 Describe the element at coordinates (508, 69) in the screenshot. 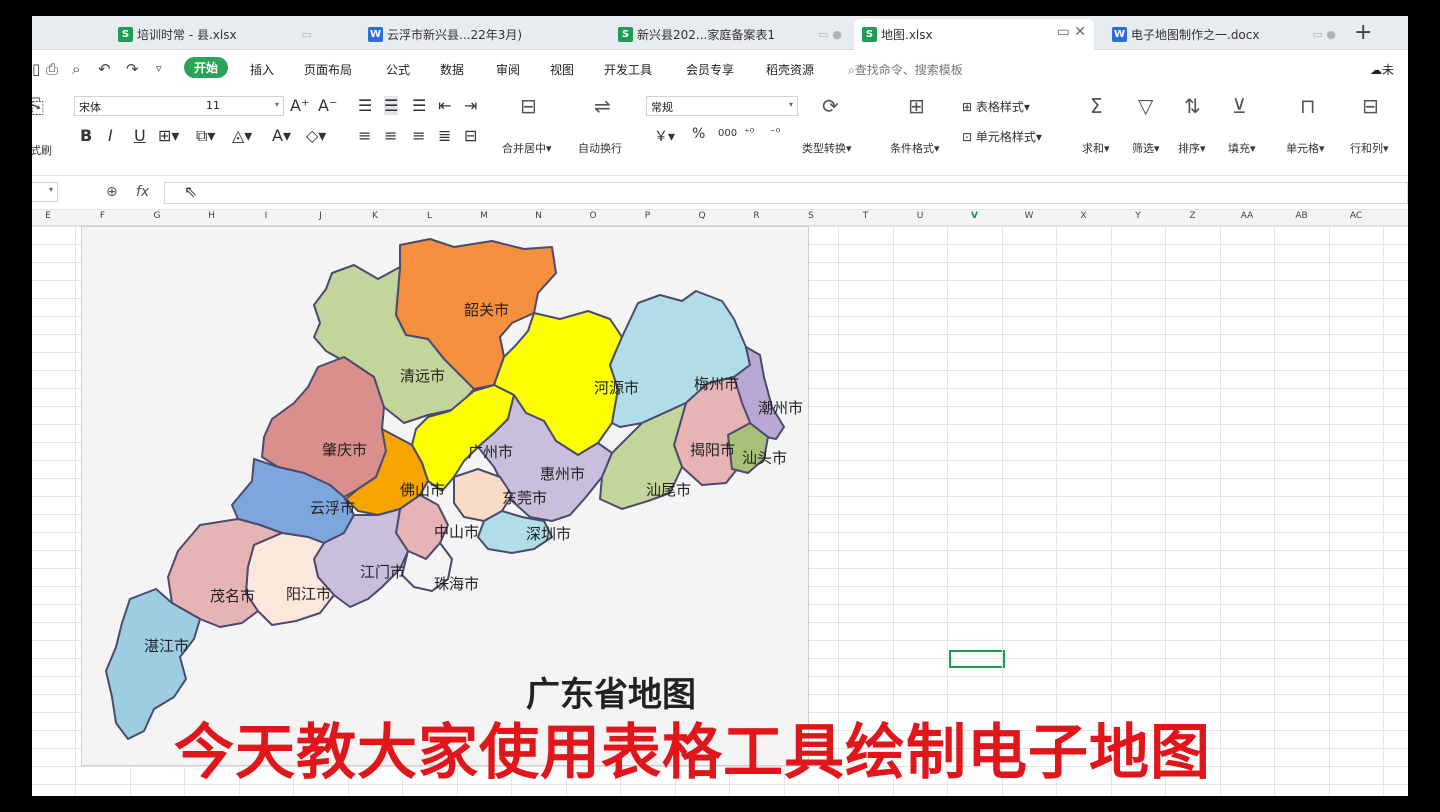

I see `menu-review: 审阅` at that location.